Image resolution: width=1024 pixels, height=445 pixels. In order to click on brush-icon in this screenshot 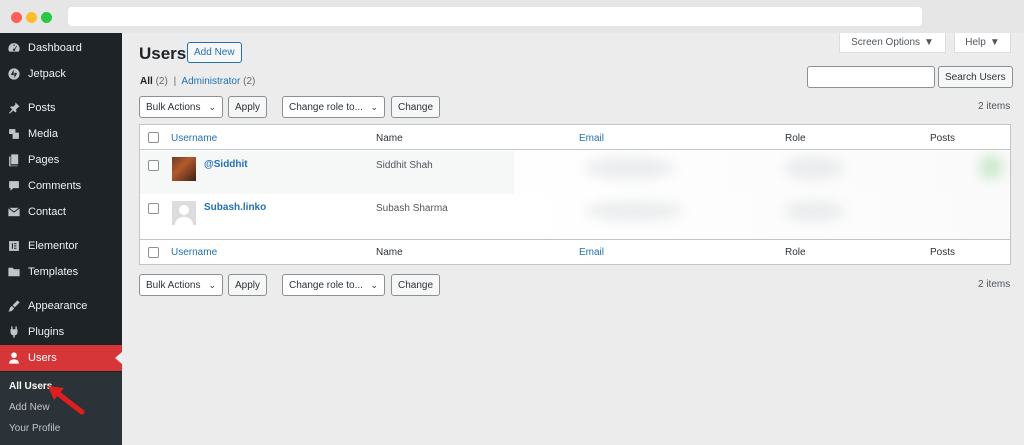, I will do `click(14, 306)`.